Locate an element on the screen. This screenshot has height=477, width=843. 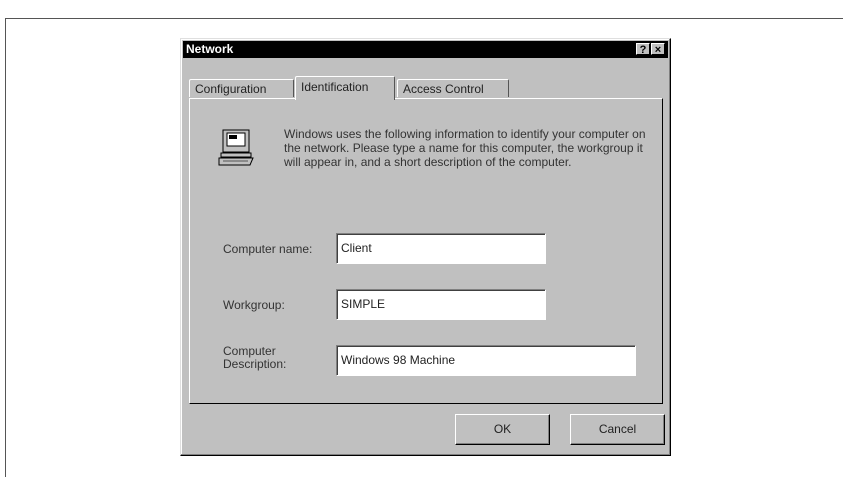
close-button: × is located at coordinates (658, 49).